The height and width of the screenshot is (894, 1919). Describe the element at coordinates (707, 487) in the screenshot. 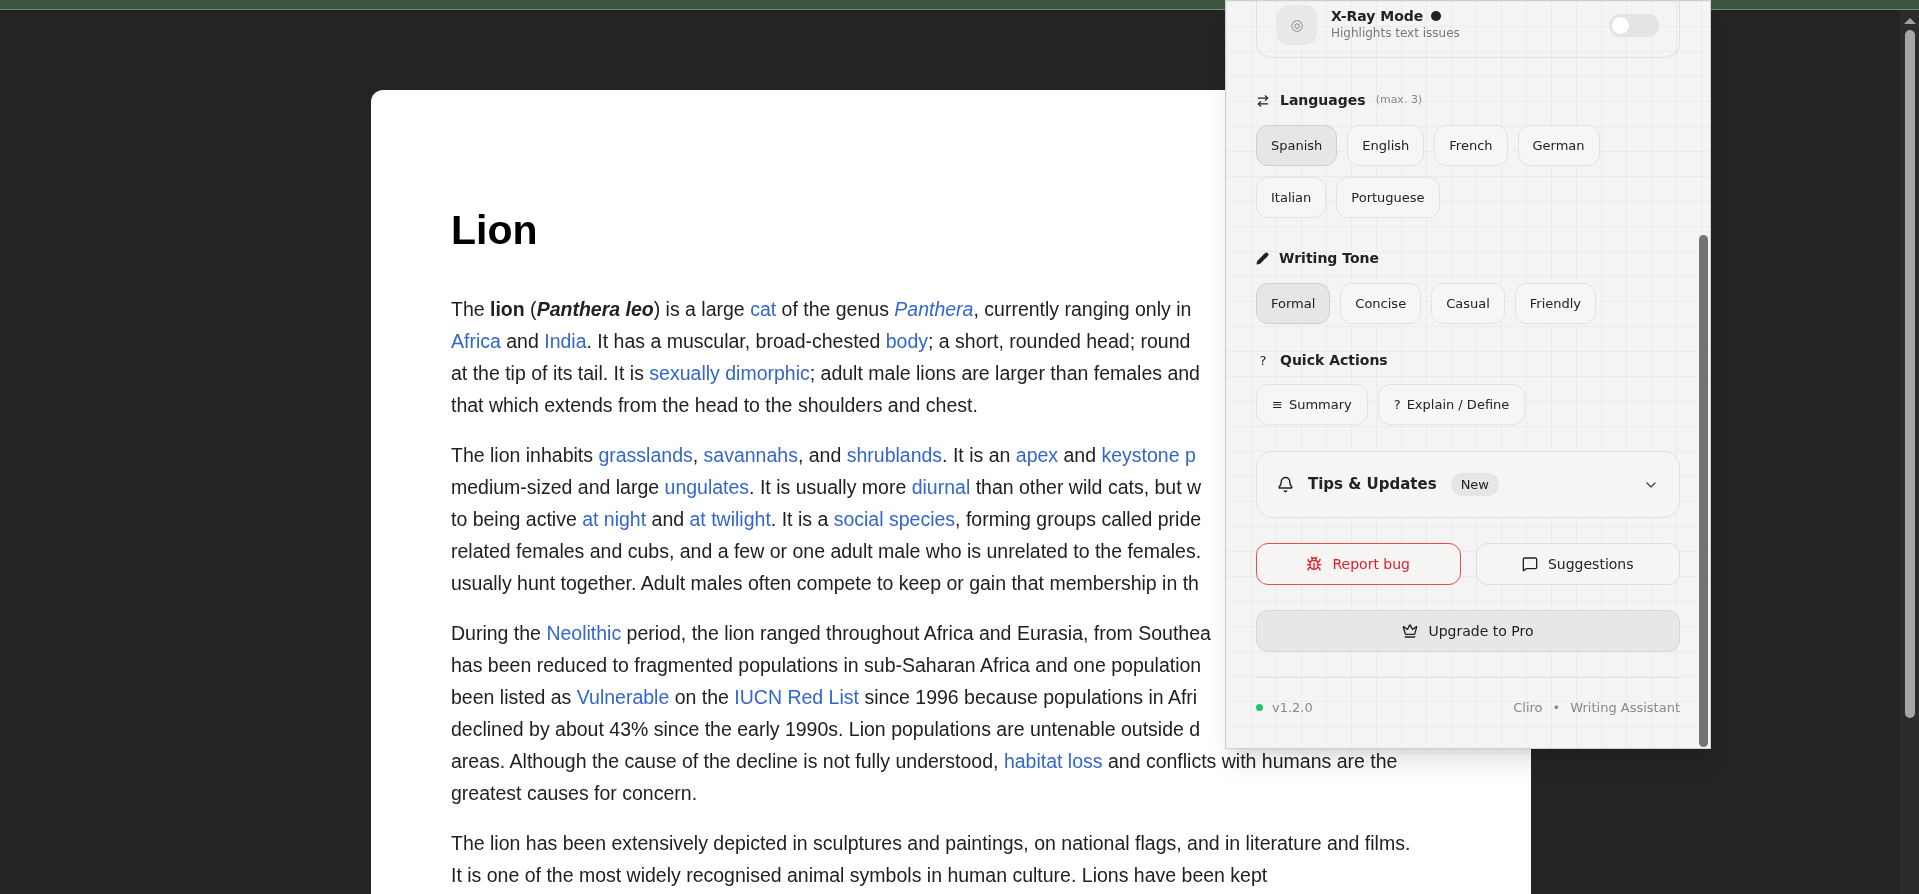

I see `article-link: ungulates` at that location.